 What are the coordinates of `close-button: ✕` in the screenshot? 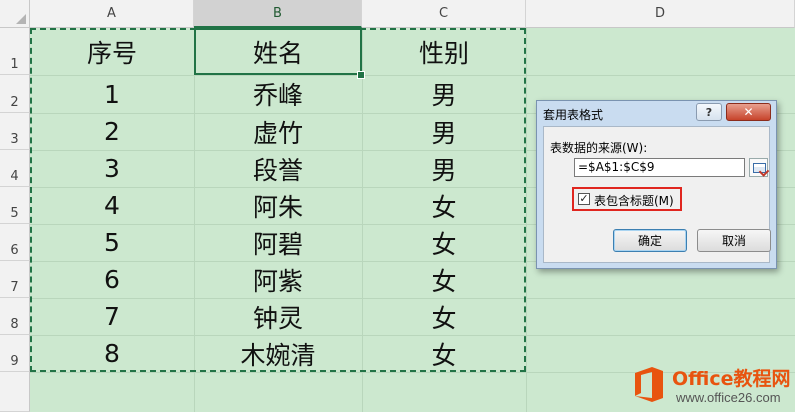 It's located at (748, 112).